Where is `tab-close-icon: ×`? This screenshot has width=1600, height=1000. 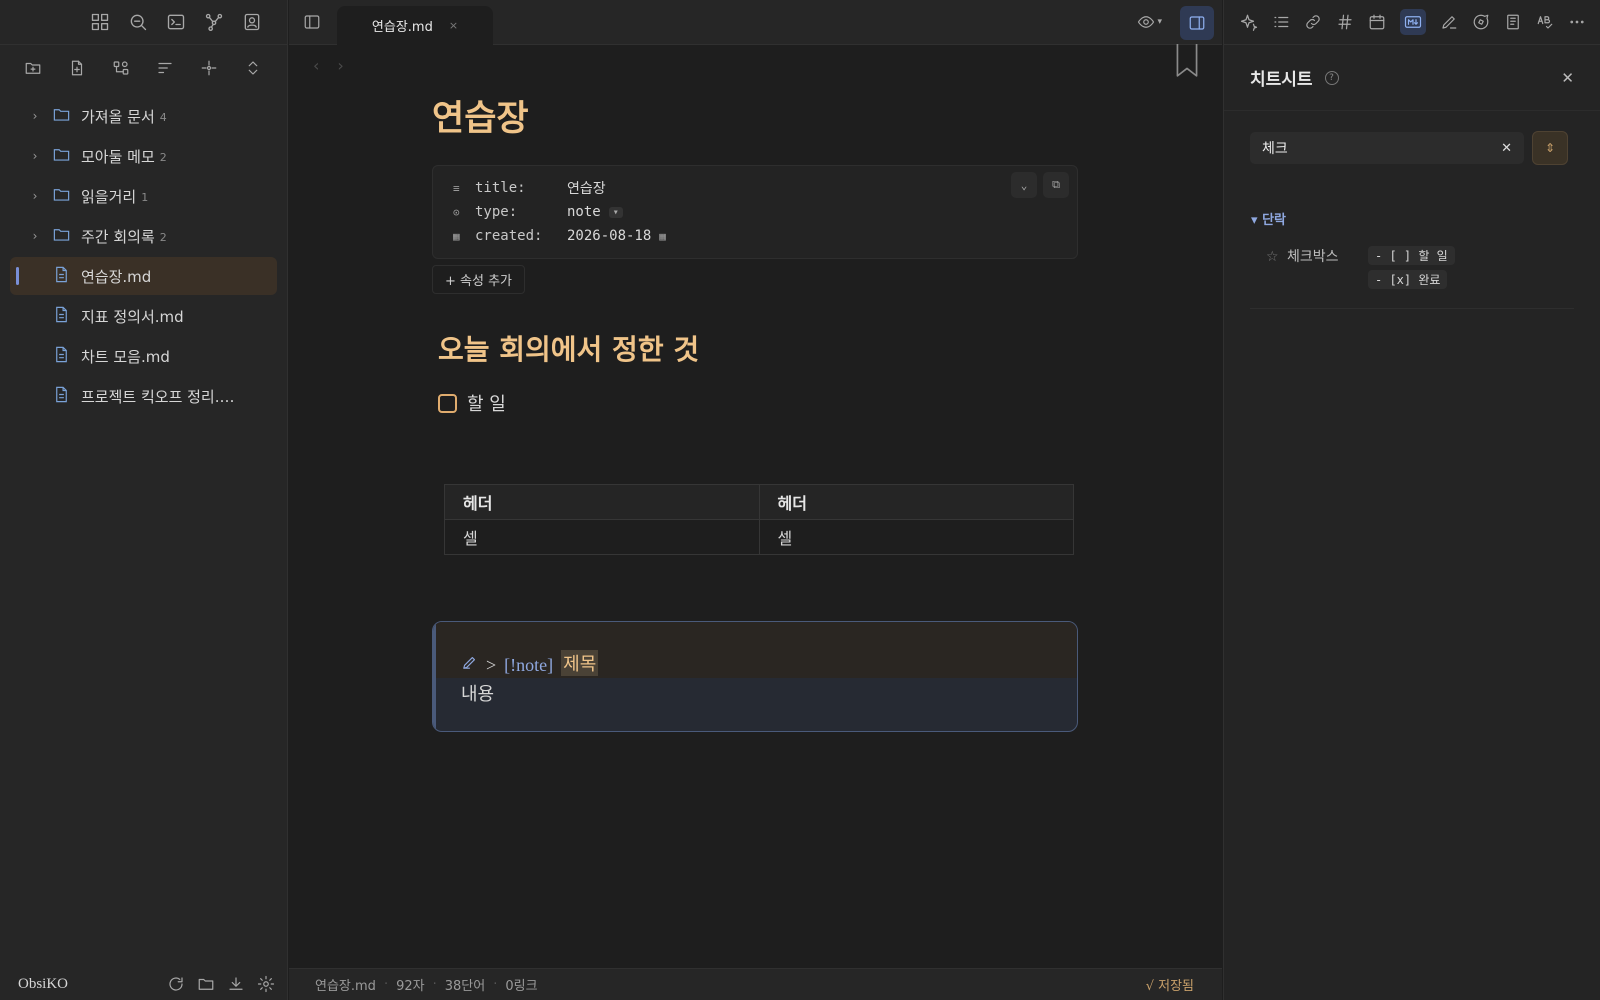
tab-close-icon: × is located at coordinates (453, 25).